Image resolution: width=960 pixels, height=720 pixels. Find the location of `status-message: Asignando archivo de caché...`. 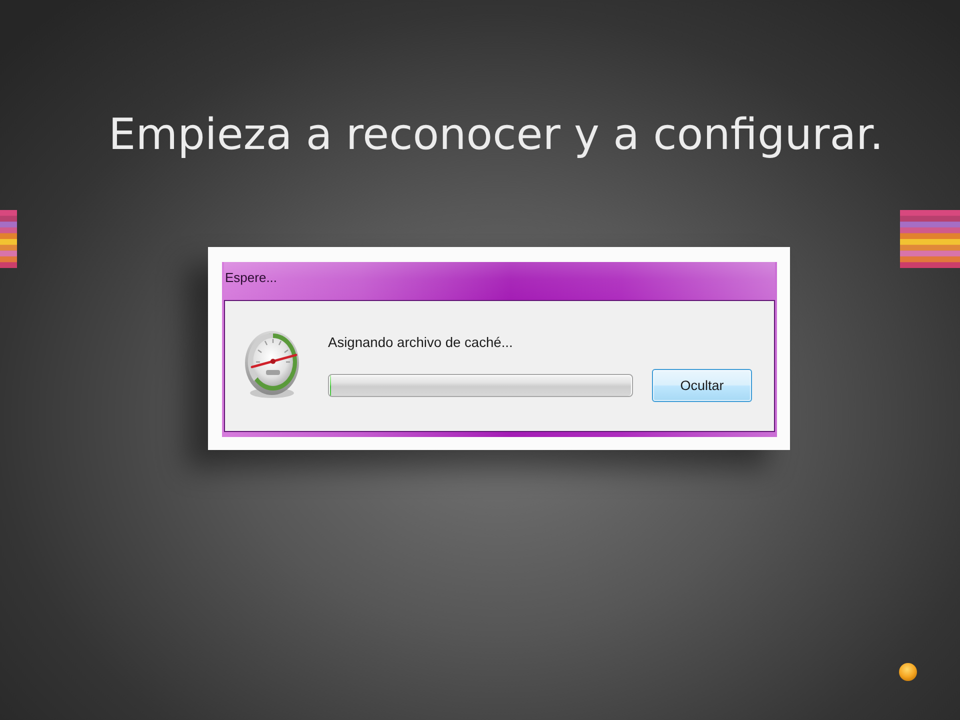

status-message: Asignando archivo de caché... is located at coordinates (420, 343).